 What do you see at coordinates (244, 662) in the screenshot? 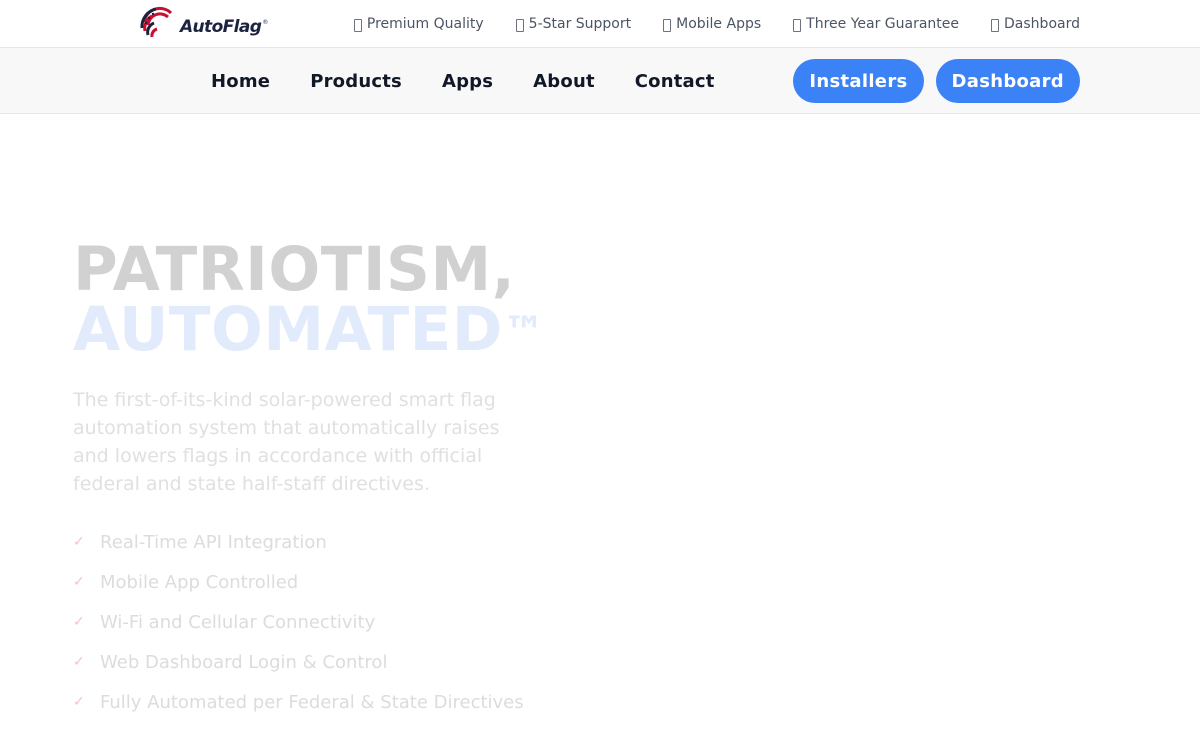
I see `feature-label: Web Dashboard Login & Control` at bounding box center [244, 662].